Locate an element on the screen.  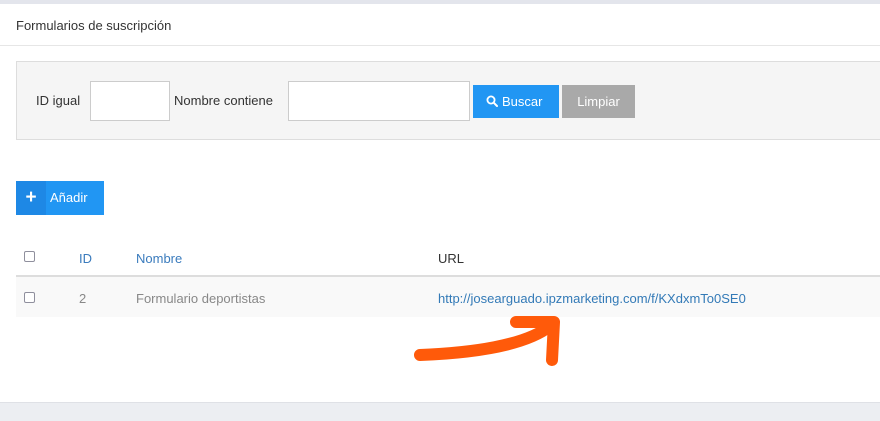
plus-icon: + is located at coordinates (31, 198).